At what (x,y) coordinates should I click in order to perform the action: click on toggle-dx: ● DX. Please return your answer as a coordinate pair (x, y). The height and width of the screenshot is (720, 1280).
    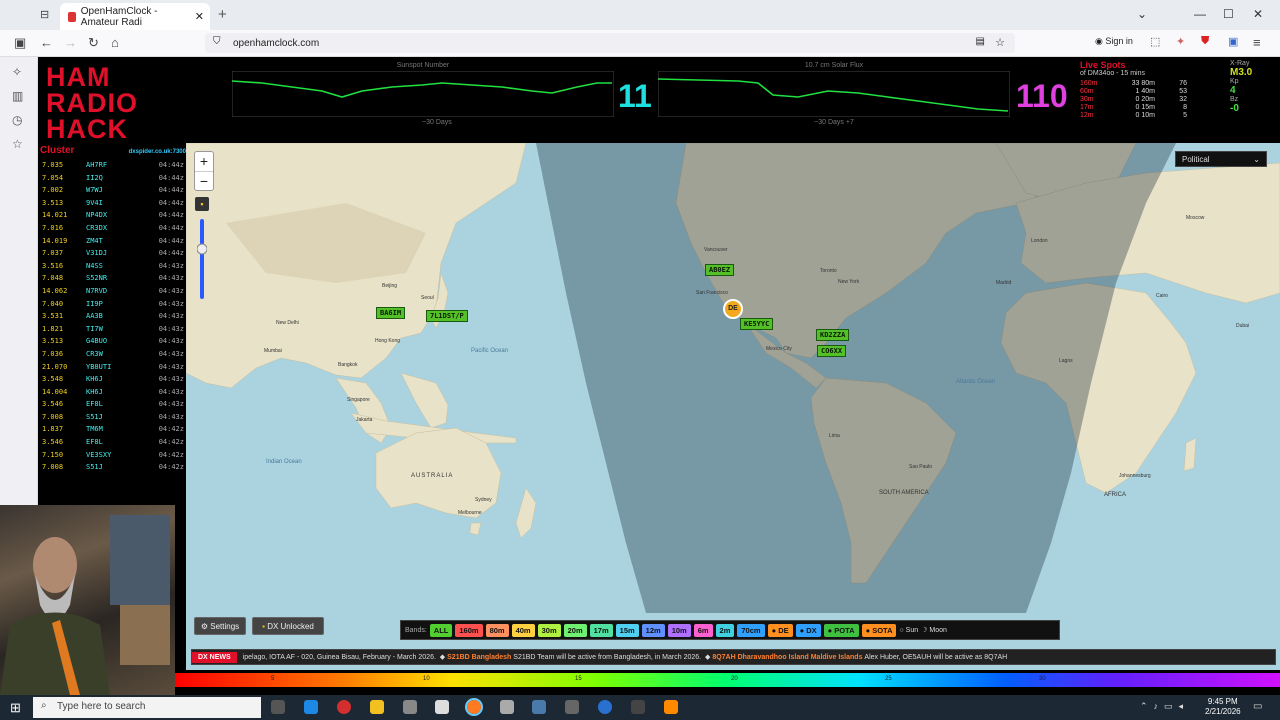
    Looking at the image, I should click on (808, 630).